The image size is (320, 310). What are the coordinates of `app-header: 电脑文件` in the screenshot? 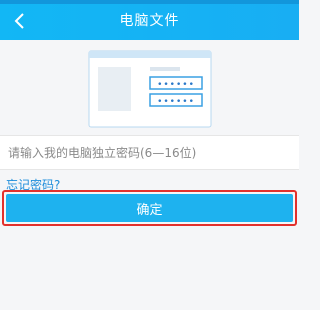 It's located at (149, 20).